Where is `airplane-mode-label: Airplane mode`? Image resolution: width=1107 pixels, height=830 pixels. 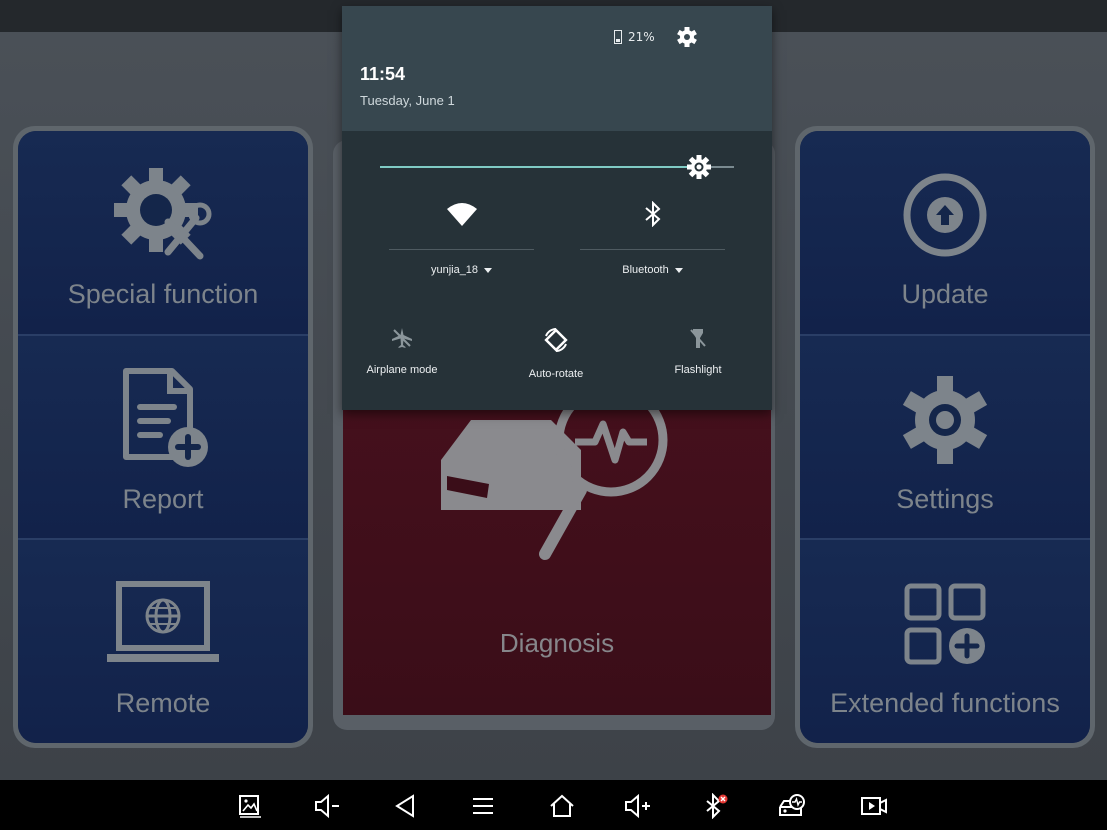
airplane-mode-label: Airplane mode is located at coordinates (402, 370).